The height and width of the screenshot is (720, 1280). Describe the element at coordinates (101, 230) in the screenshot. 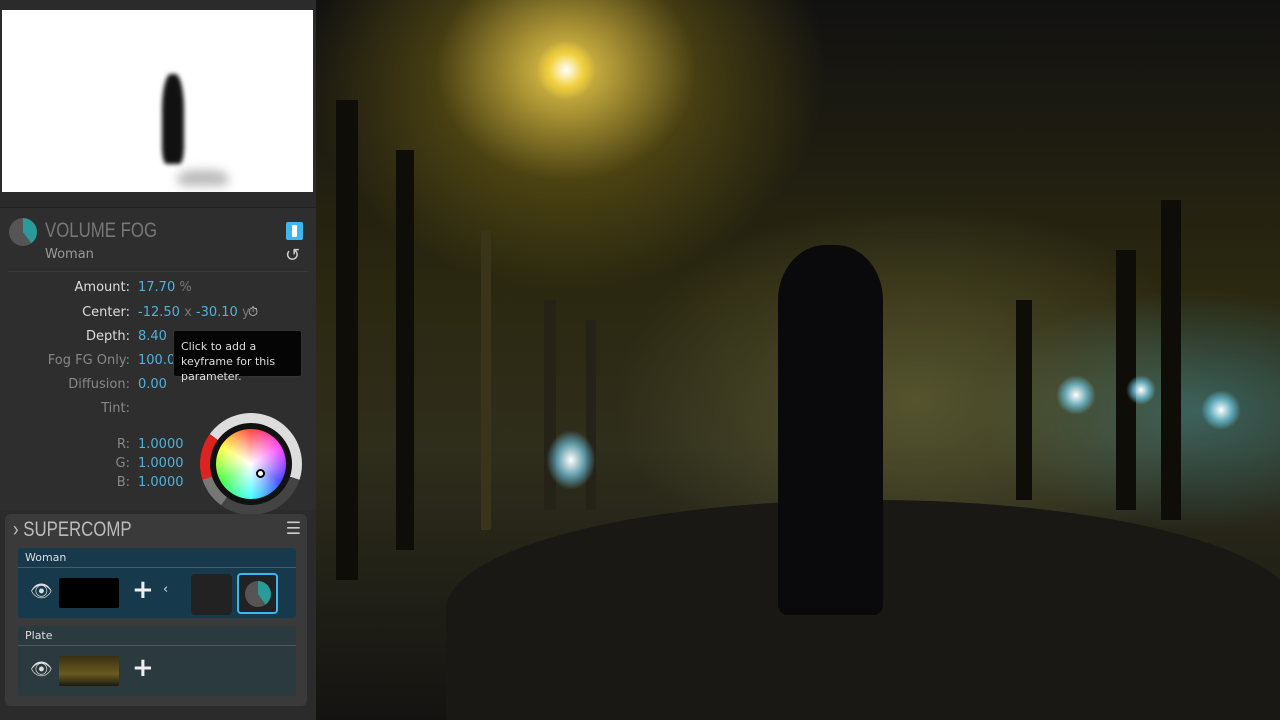

I see `effect-title: VOLUME FOG` at that location.